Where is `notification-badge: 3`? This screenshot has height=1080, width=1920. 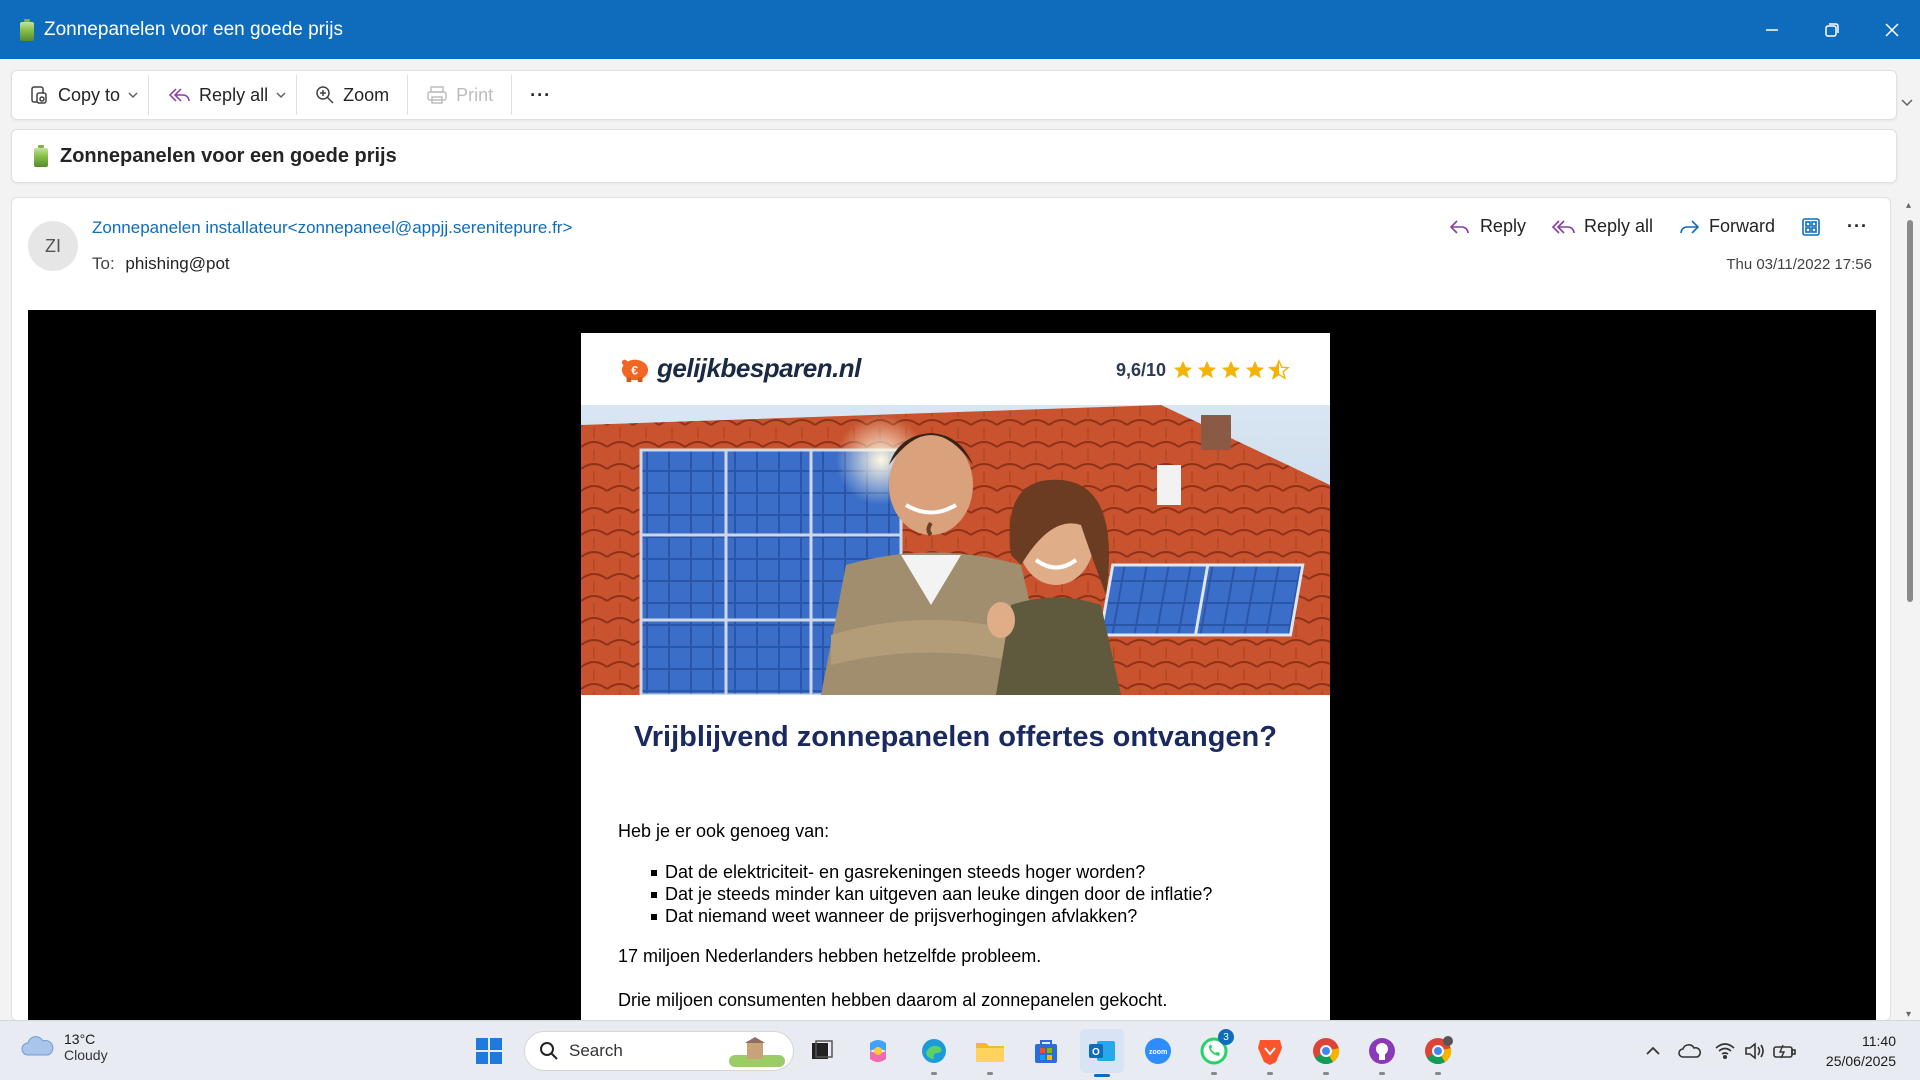 notification-badge: 3 is located at coordinates (1226, 1037).